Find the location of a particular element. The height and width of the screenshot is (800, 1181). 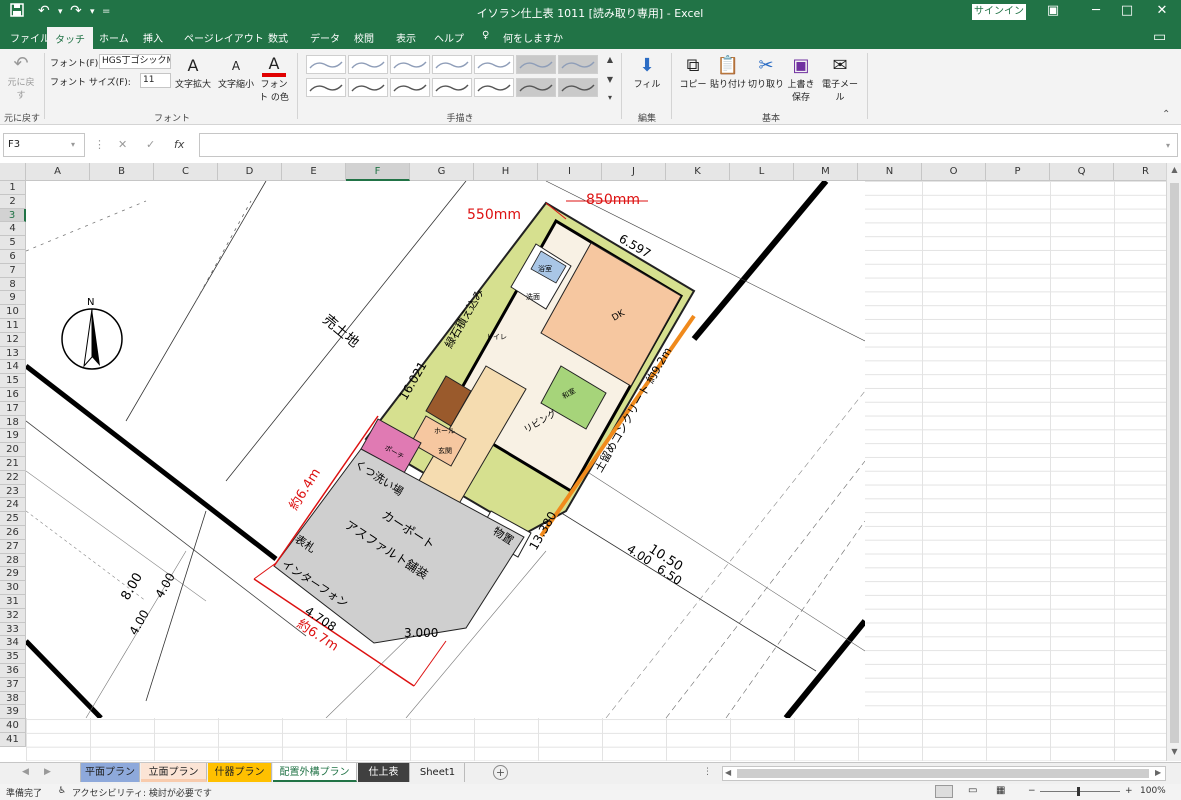

zoom-in-icon: + is located at coordinates (1129, 791).